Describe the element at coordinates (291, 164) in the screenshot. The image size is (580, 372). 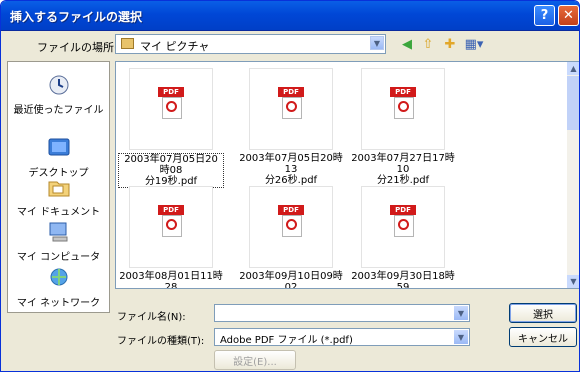
I see `file-name-line-1: 2003年07月05日20時13` at that location.